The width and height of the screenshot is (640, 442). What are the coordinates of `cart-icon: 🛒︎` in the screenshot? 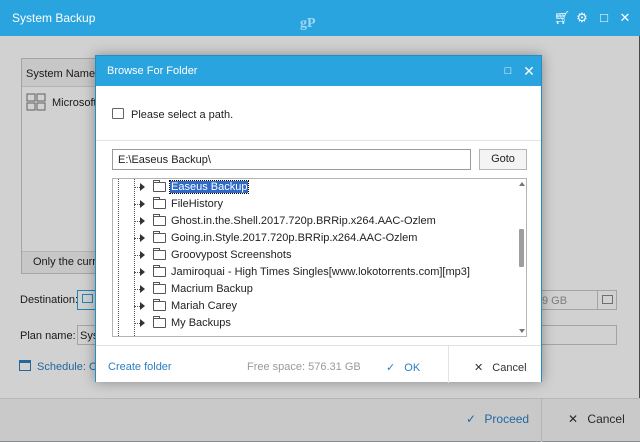 It's located at (562, 18).